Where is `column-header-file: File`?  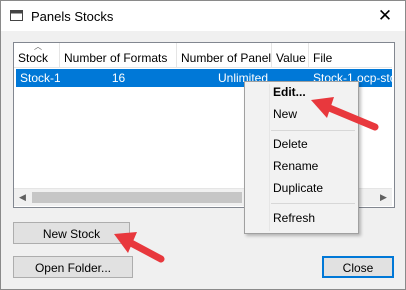
column-header-file: File is located at coordinates (350, 55).